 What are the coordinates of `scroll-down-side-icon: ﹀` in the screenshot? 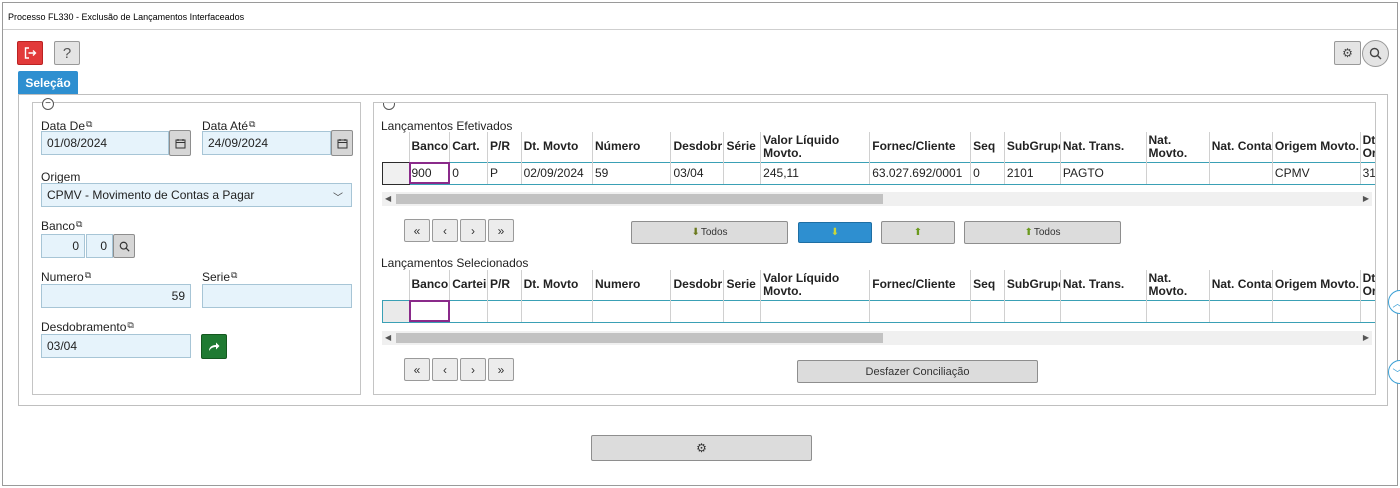 It's located at (1394, 372).